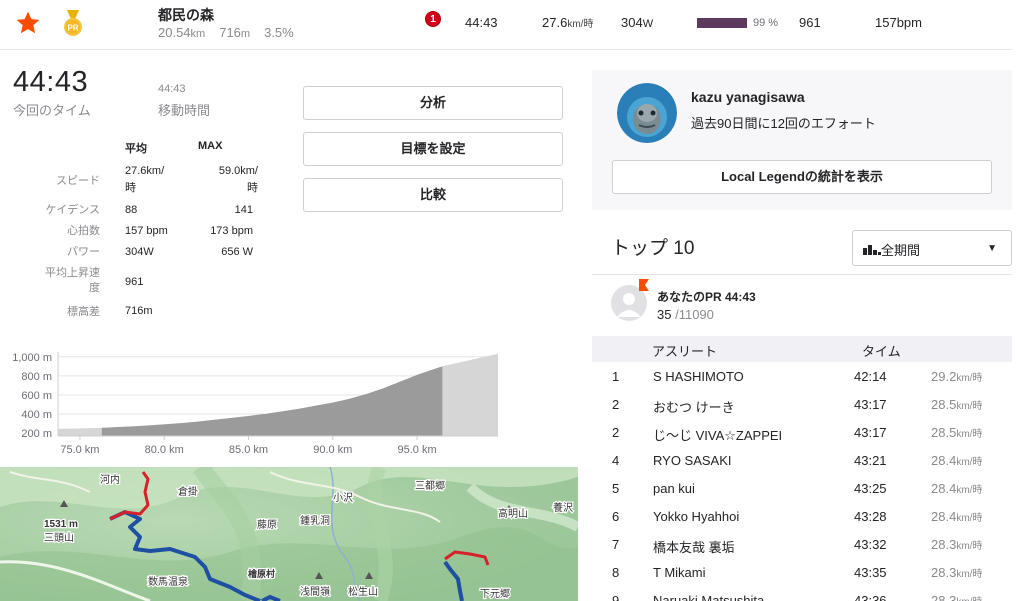 The image size is (1025, 601). Describe the element at coordinates (164, 450) in the screenshot. I see `x-tick-label: 80.0 km` at that location.